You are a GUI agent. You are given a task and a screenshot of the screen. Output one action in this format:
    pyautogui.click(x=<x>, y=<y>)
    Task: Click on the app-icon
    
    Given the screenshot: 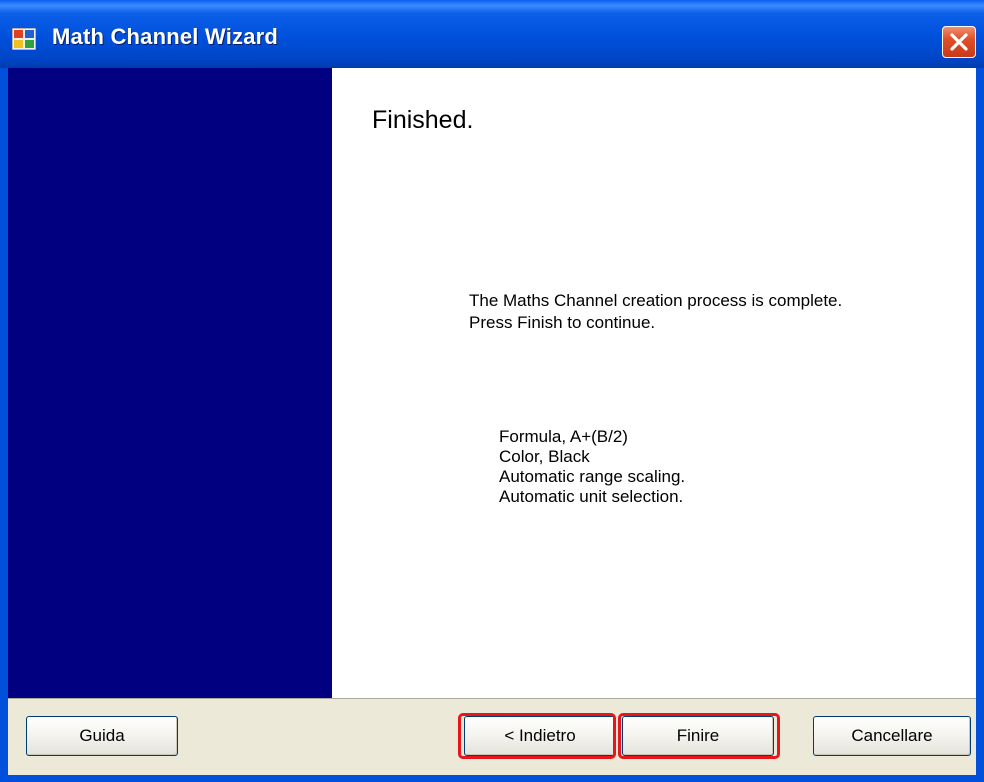 What is the action you would take?
    pyautogui.click(x=24, y=39)
    